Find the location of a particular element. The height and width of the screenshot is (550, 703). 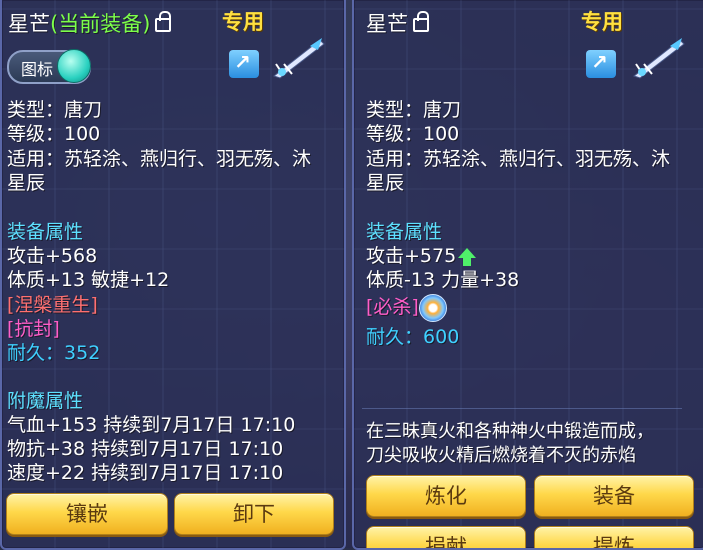

item-description-line1: 在三昧真火和各种神火中锻造而成， is located at coordinates (510, 431).